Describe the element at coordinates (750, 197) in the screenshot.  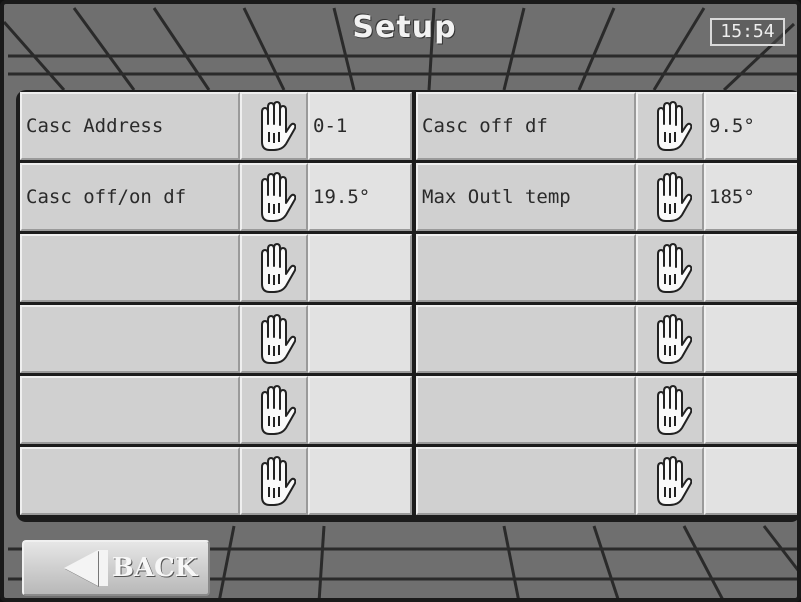
I see `parameter-value: 185°` at that location.